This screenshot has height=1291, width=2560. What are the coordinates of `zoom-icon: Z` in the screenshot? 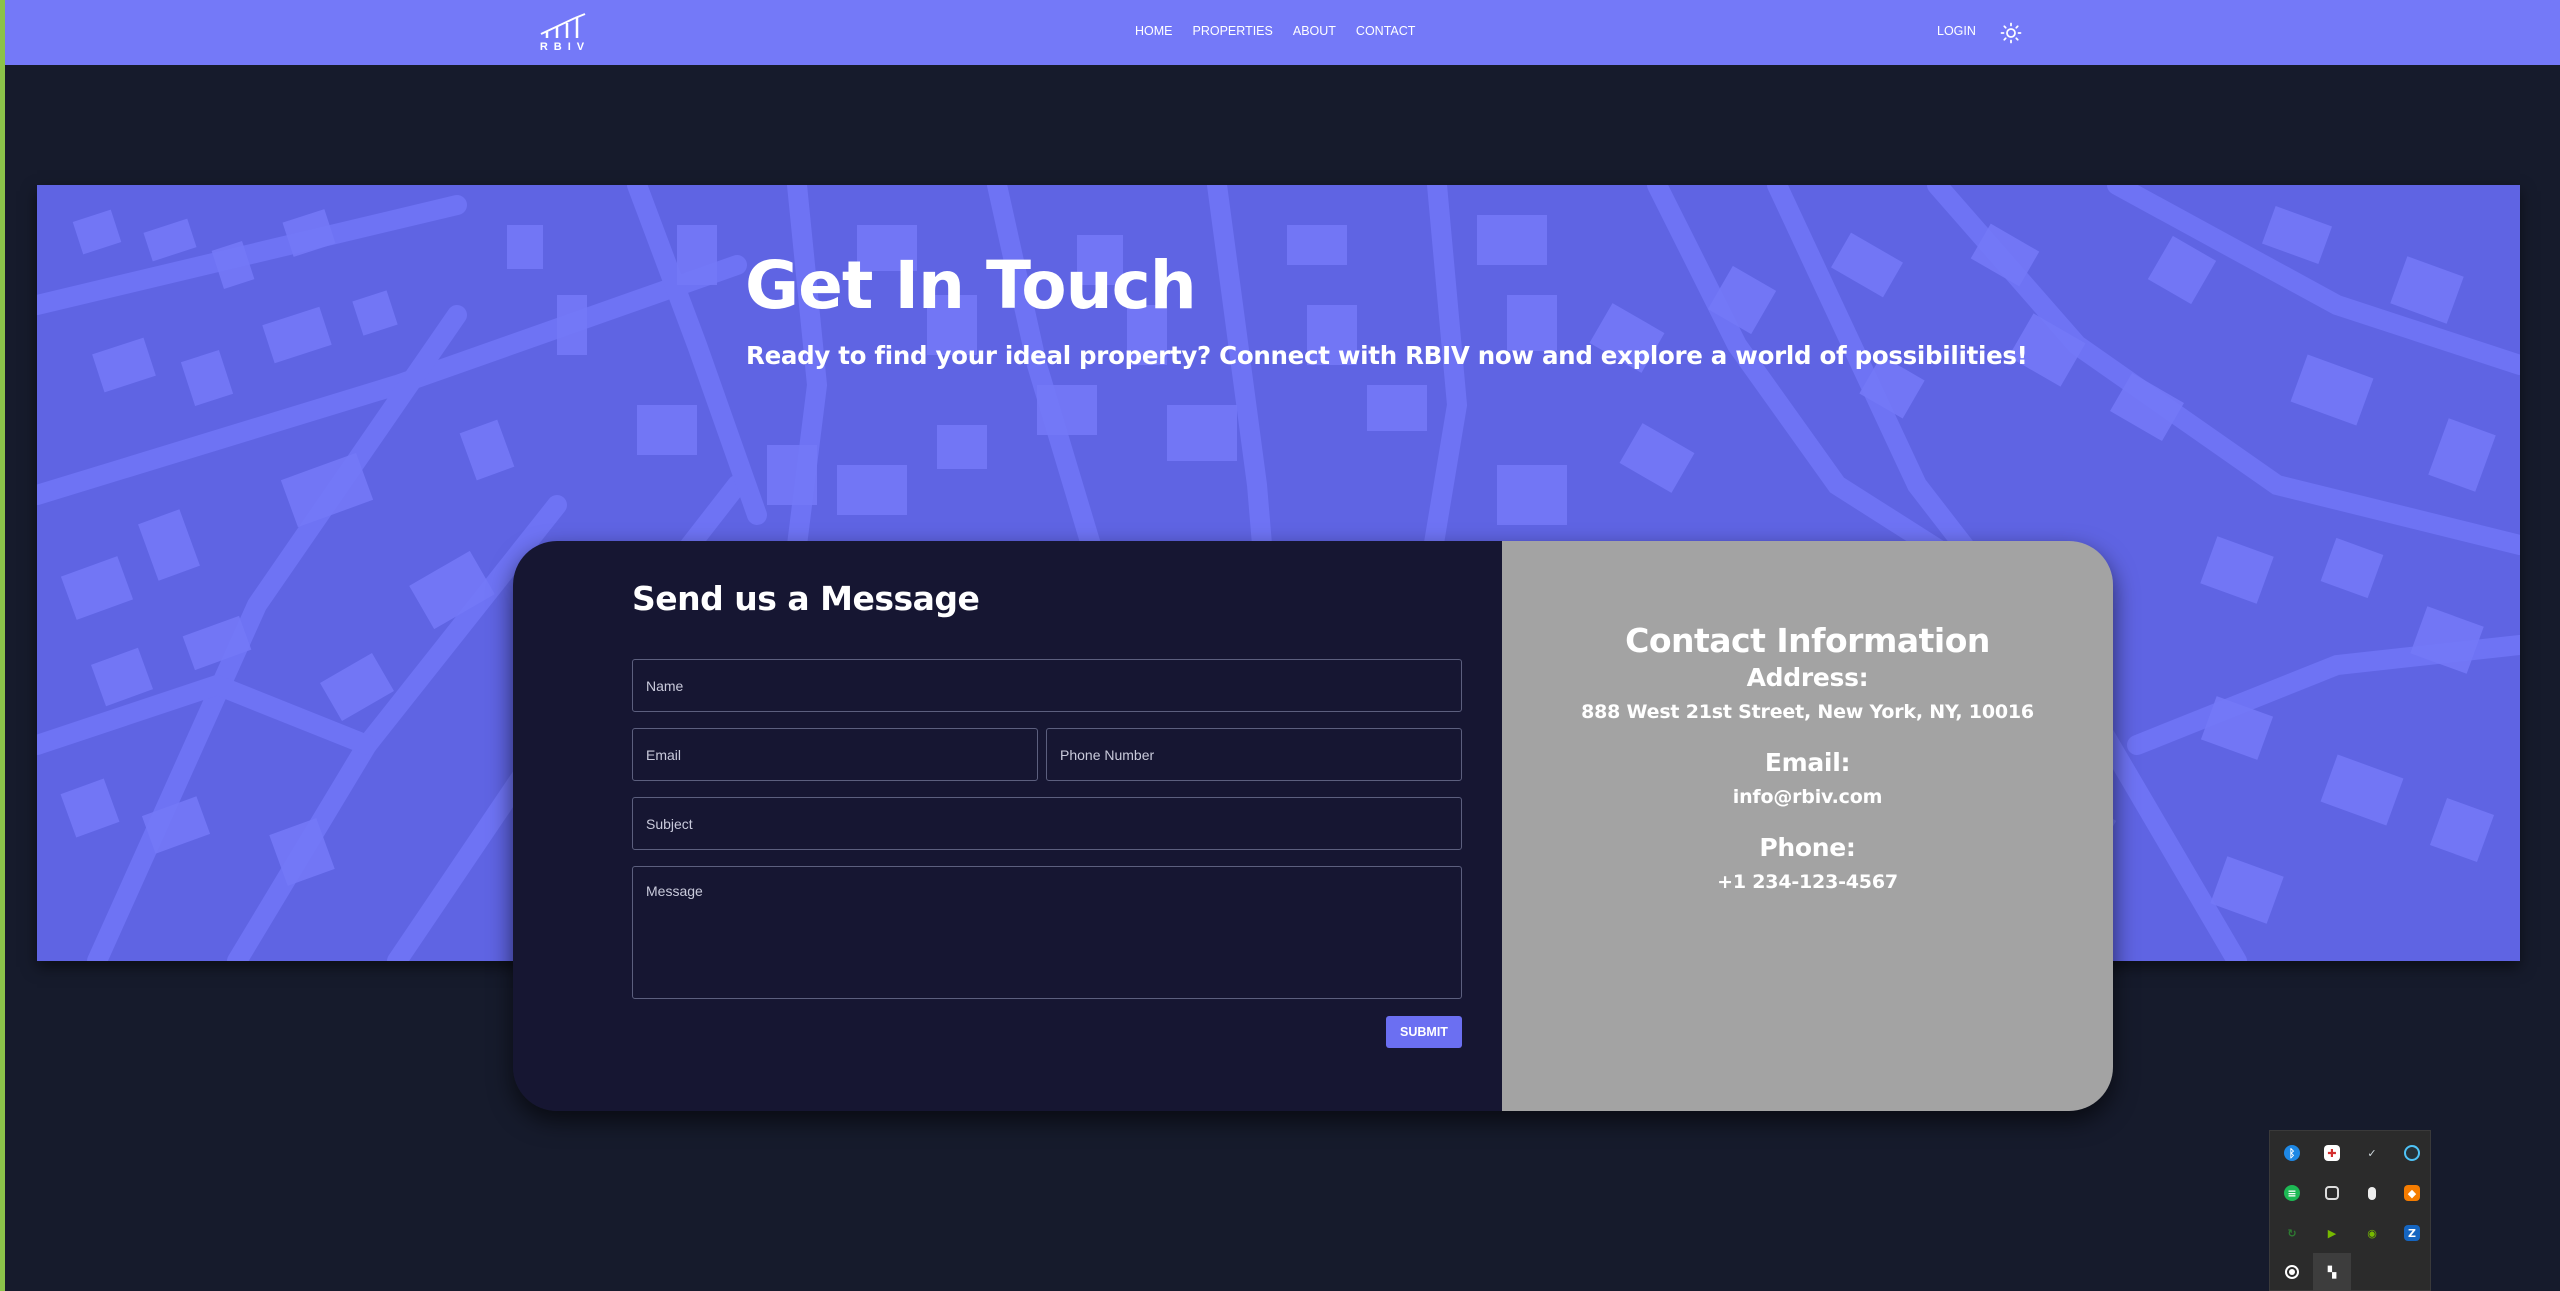 It's located at (2412, 1233).